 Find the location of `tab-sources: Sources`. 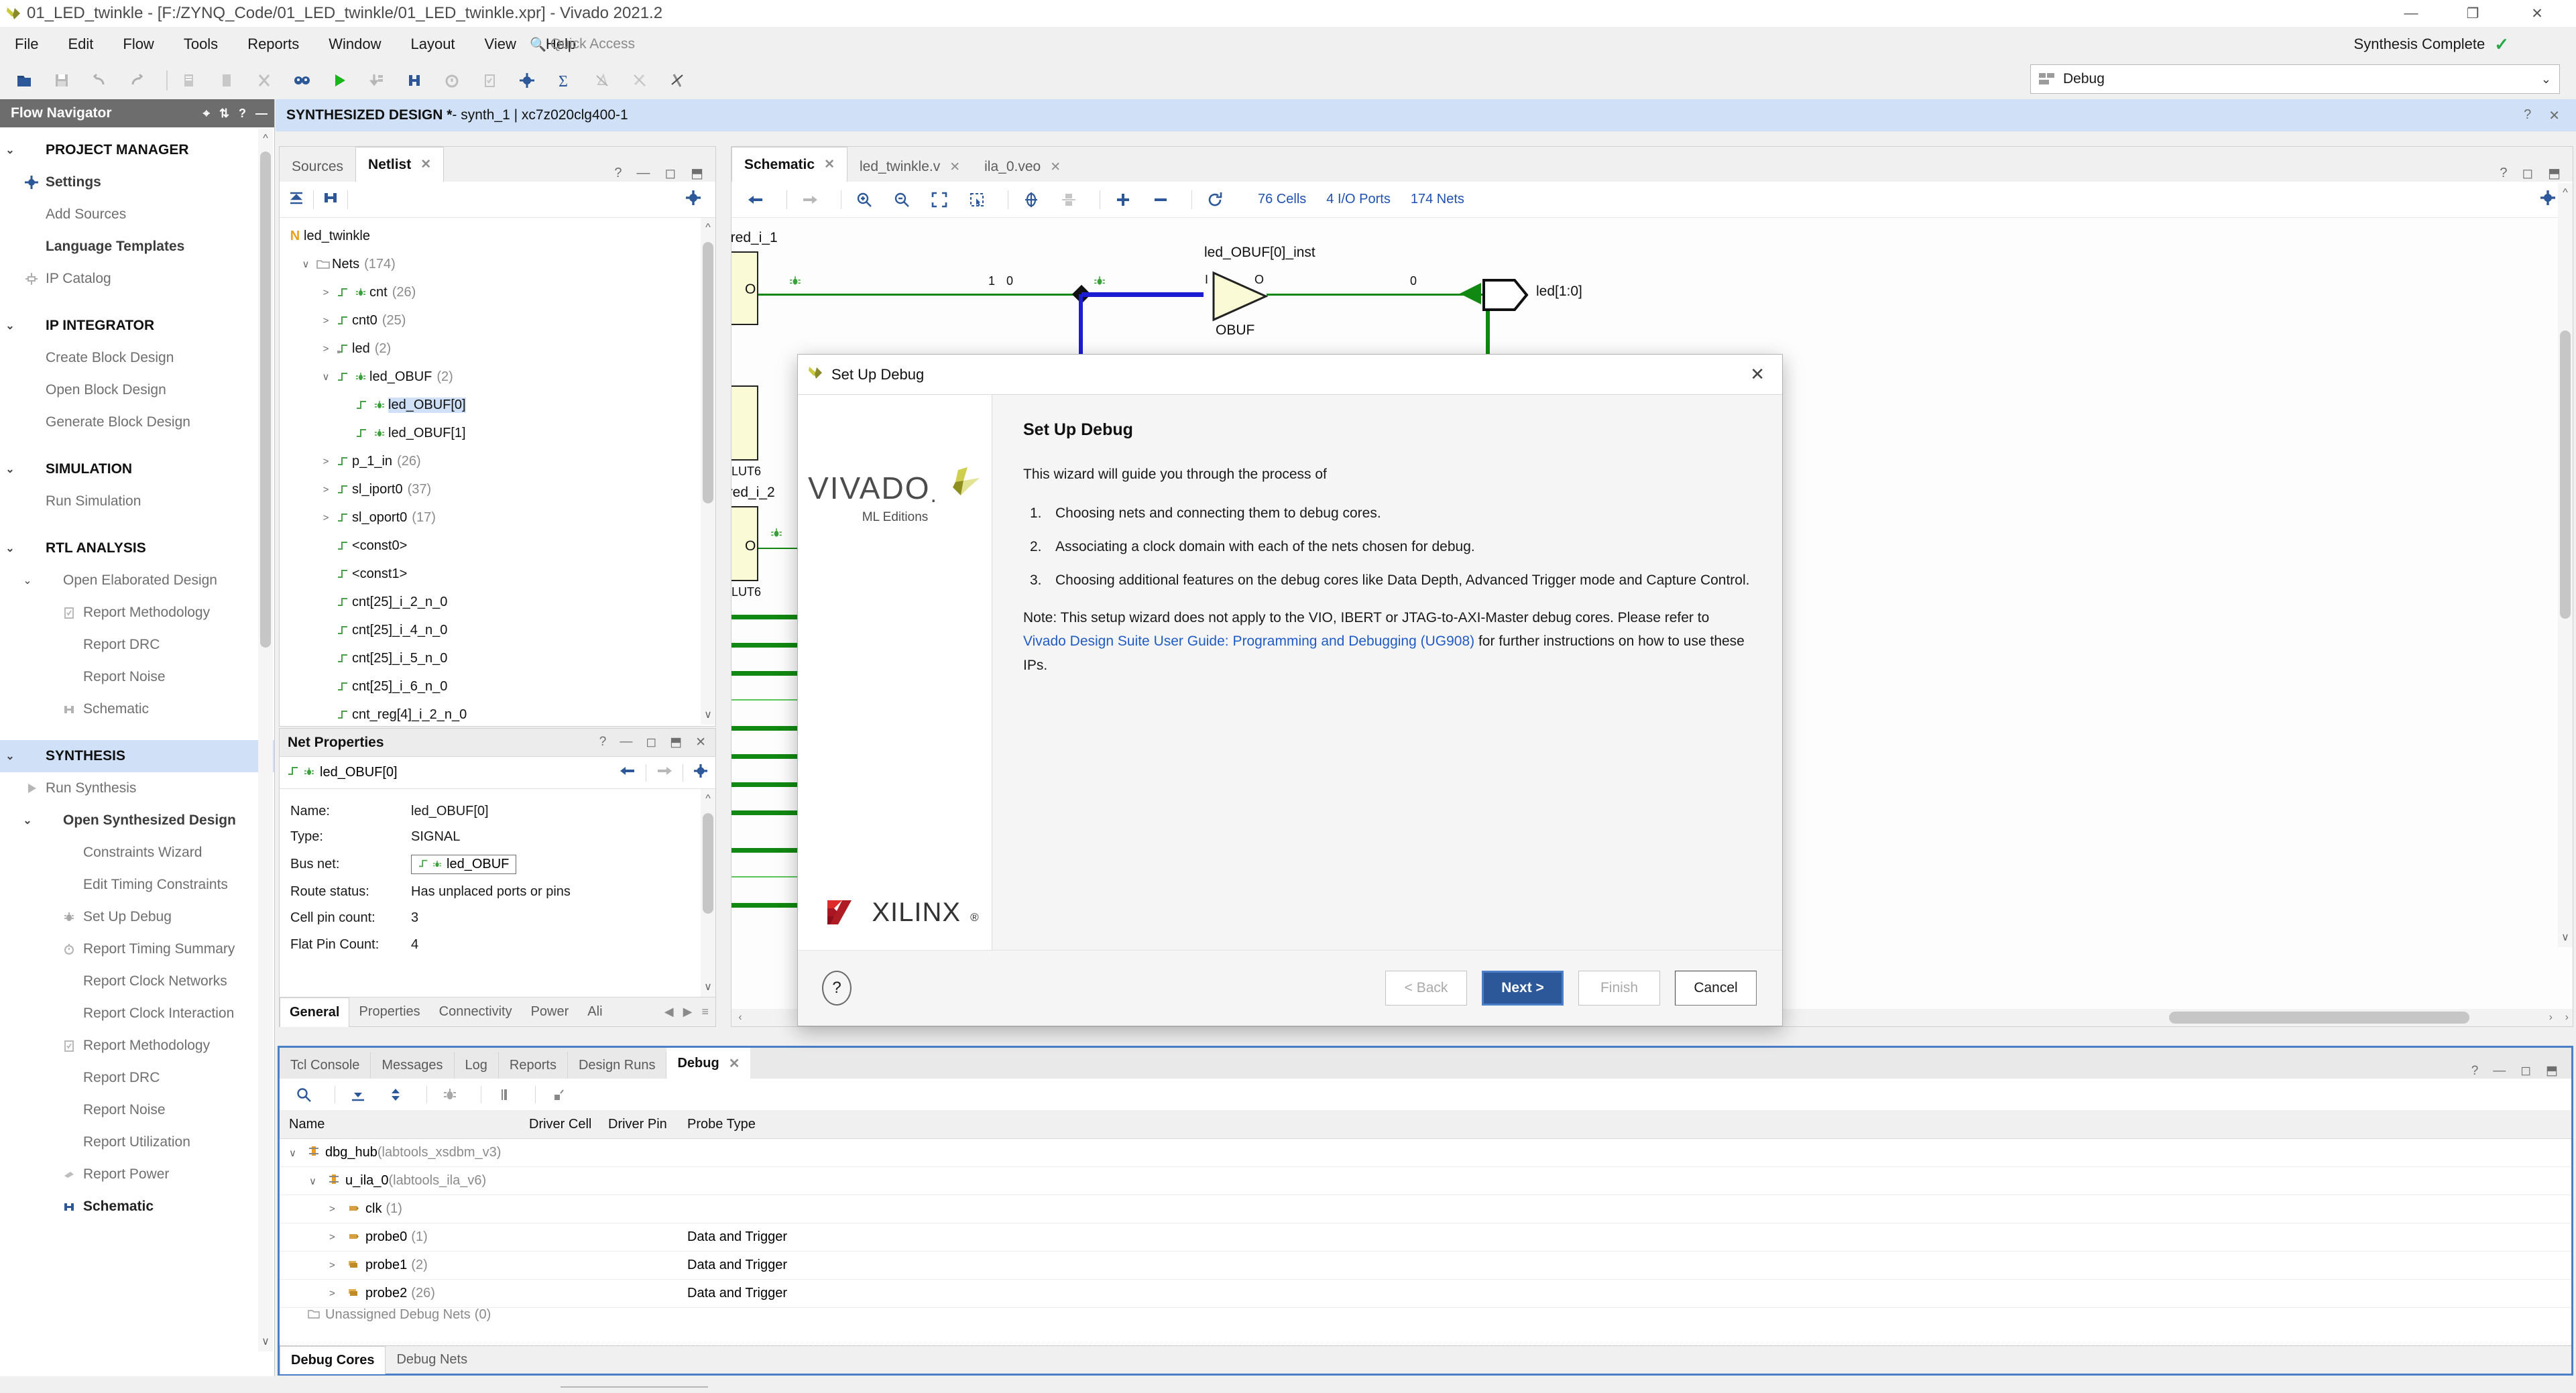

tab-sources: Sources is located at coordinates (317, 167).